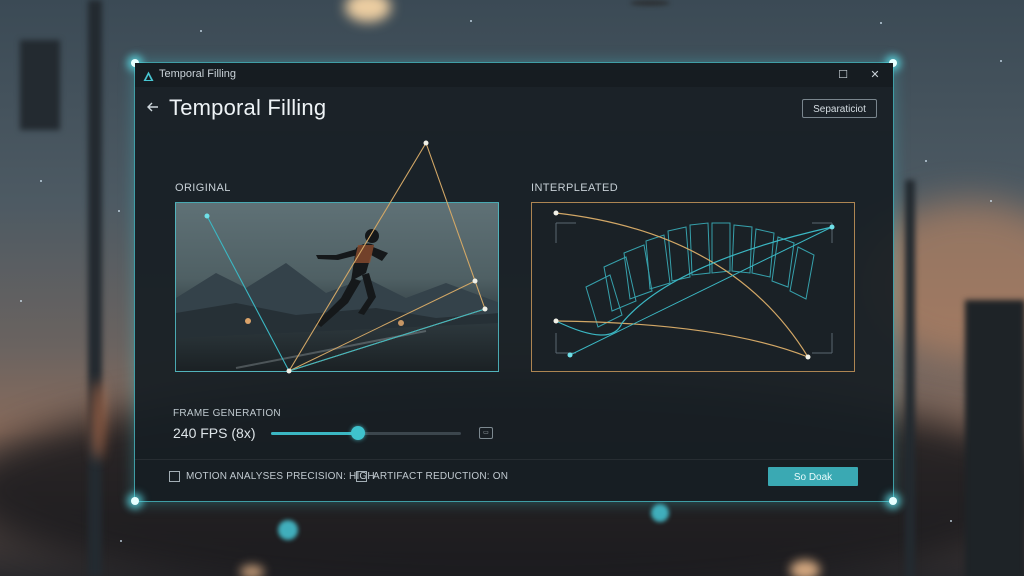  Describe the element at coordinates (486, 433) in the screenshot. I see `slider-value-box: ▭` at that location.